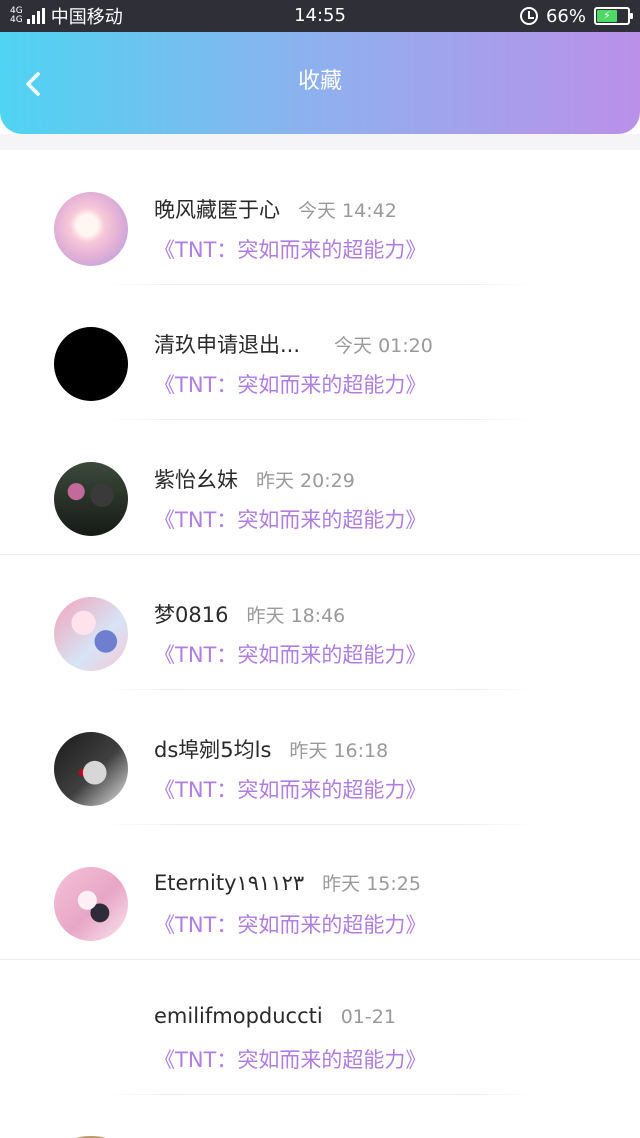  I want to click on timestamp: 01-21, so click(368, 1017).